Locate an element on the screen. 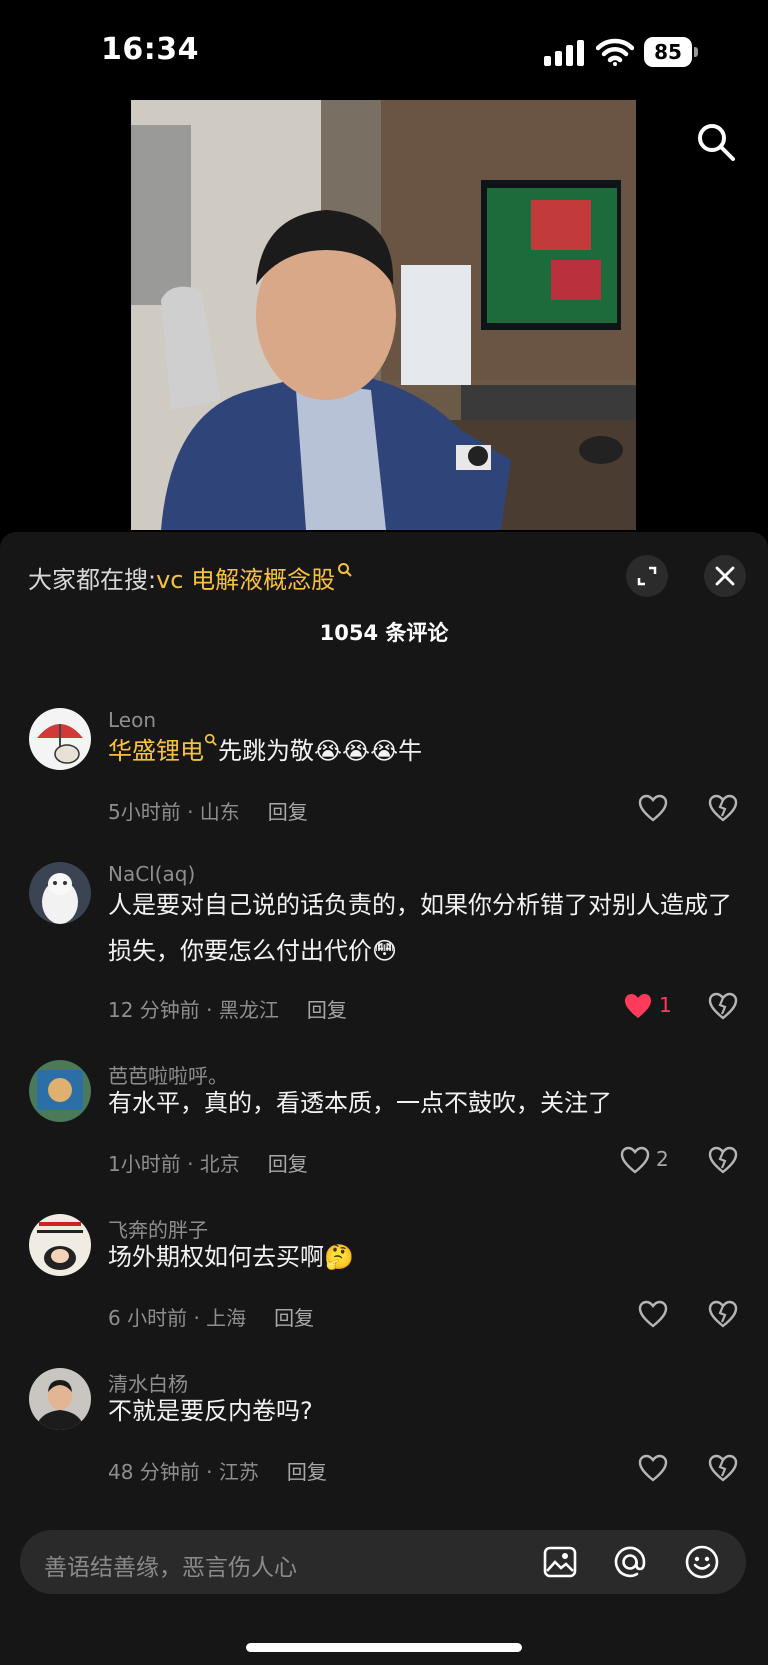  search-suggestion: 大家都在搜:vc 电解液概念股 is located at coordinates (190, 577).